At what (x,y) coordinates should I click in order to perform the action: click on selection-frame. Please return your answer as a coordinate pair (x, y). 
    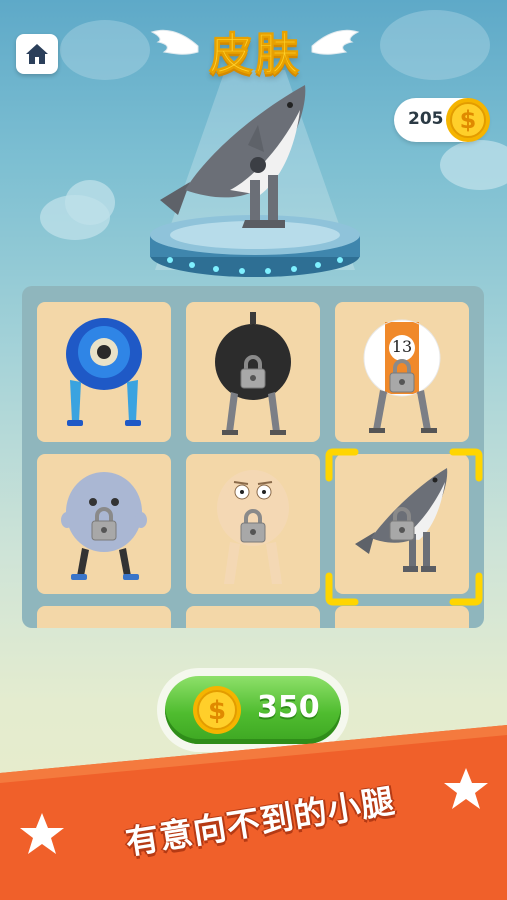
    Looking at the image, I should click on (404, 527).